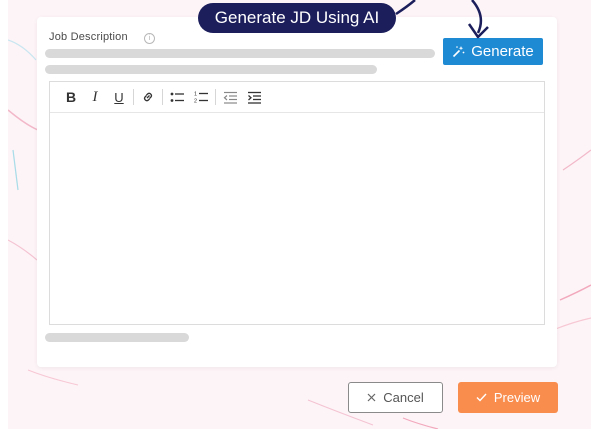  What do you see at coordinates (403, 397) in the screenshot?
I see `cancel-button-label: Cancel` at bounding box center [403, 397].